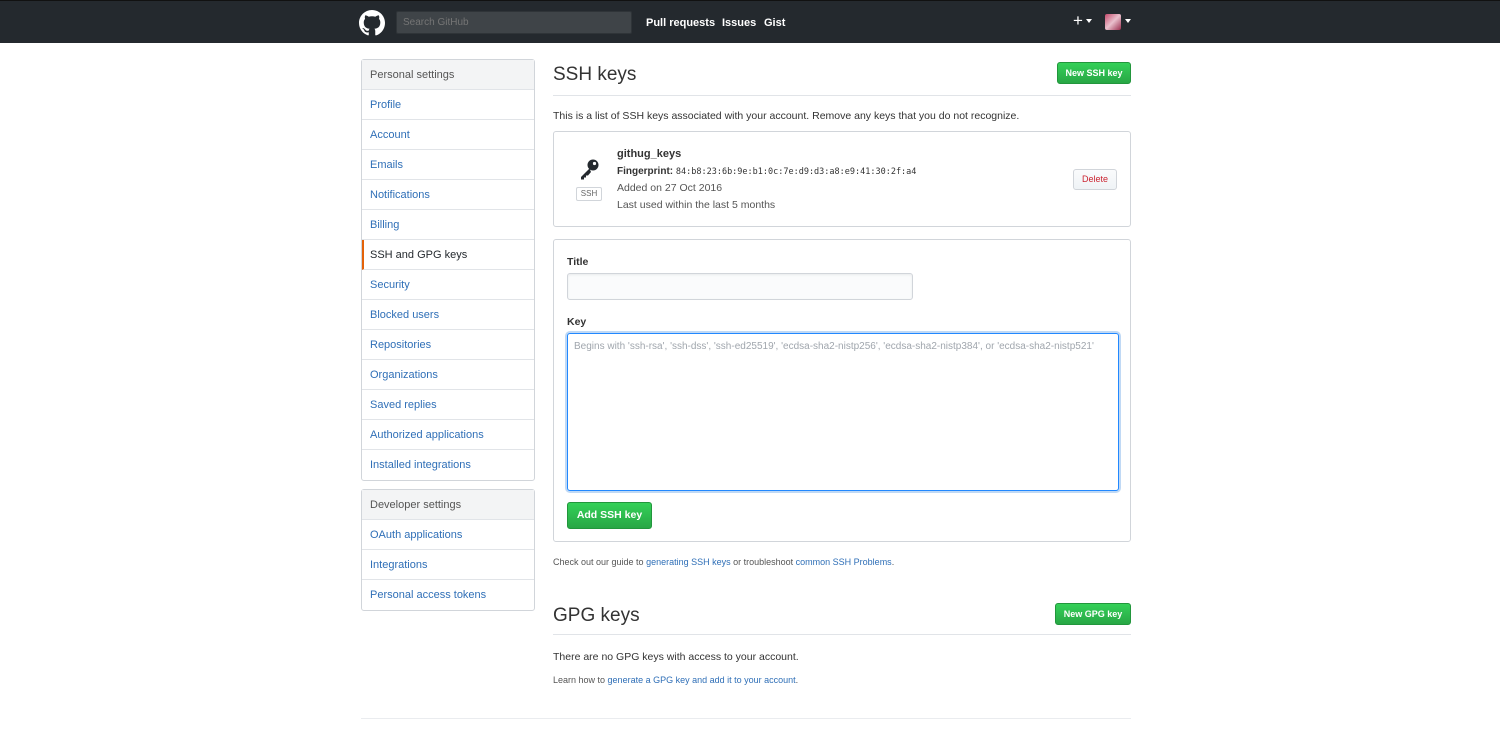 This screenshot has height=729, width=1500. I want to click on new-ssh-key-button: New SSH key, so click(1094, 73).